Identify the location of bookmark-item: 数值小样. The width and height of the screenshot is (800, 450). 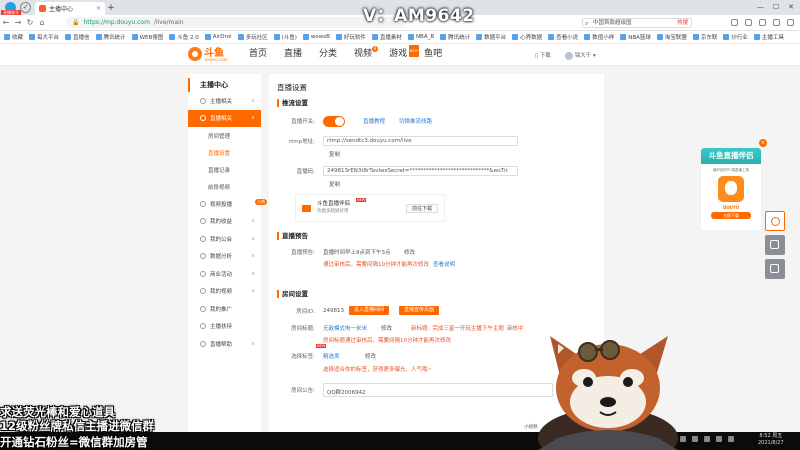
(599, 37).